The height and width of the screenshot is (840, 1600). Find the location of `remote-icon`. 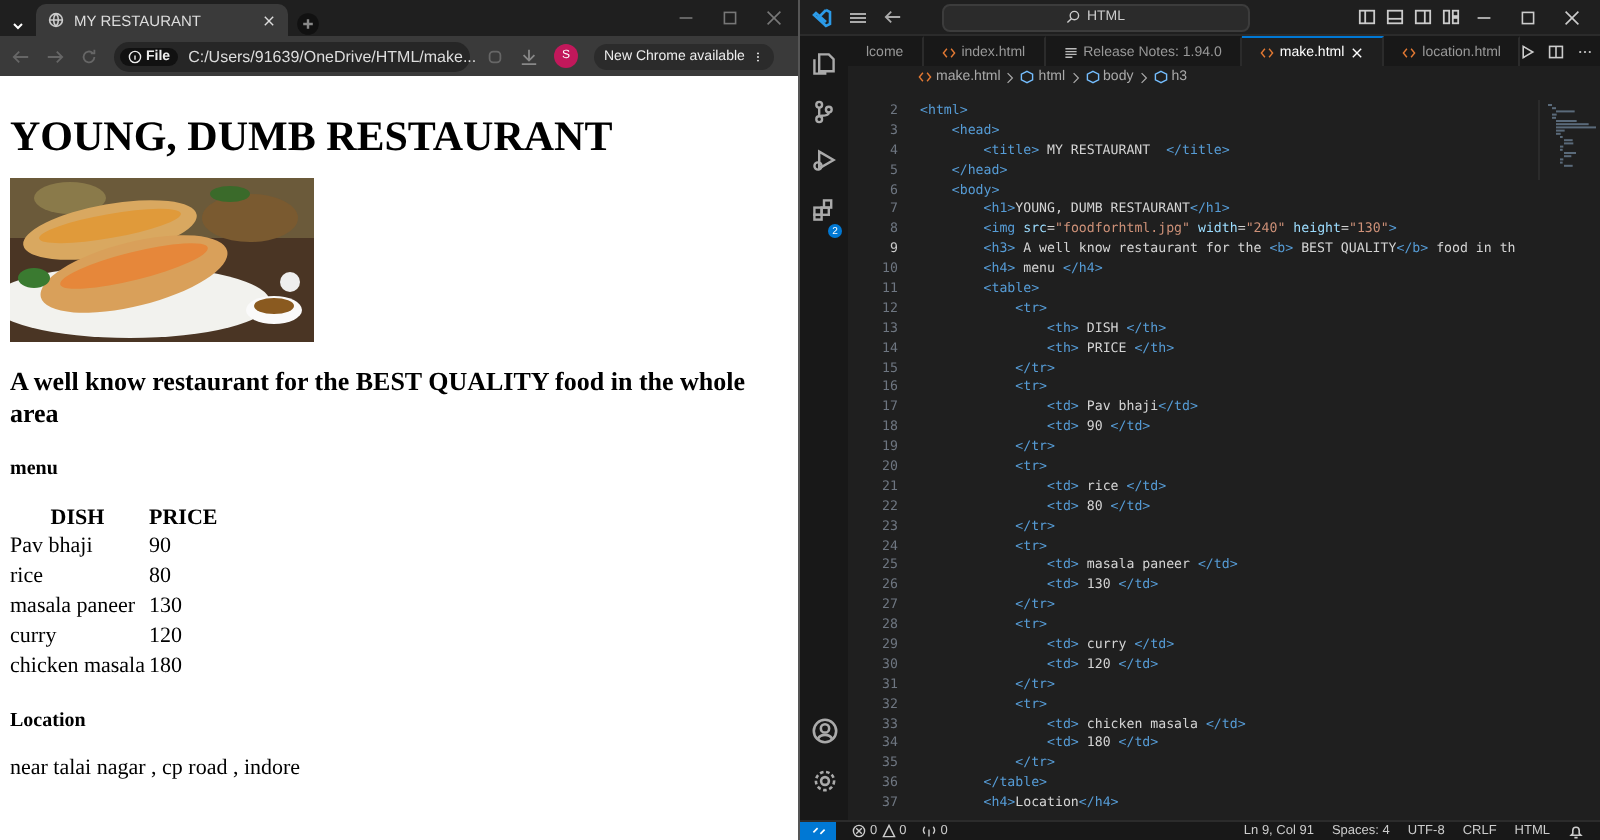

remote-icon is located at coordinates (818, 831).